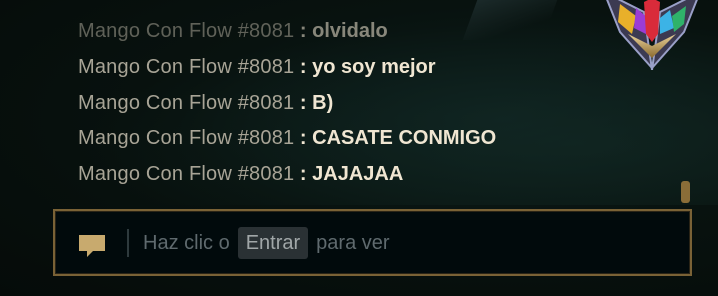  Describe the element at coordinates (353, 242) in the screenshot. I see `hint-text-after: para ver` at that location.